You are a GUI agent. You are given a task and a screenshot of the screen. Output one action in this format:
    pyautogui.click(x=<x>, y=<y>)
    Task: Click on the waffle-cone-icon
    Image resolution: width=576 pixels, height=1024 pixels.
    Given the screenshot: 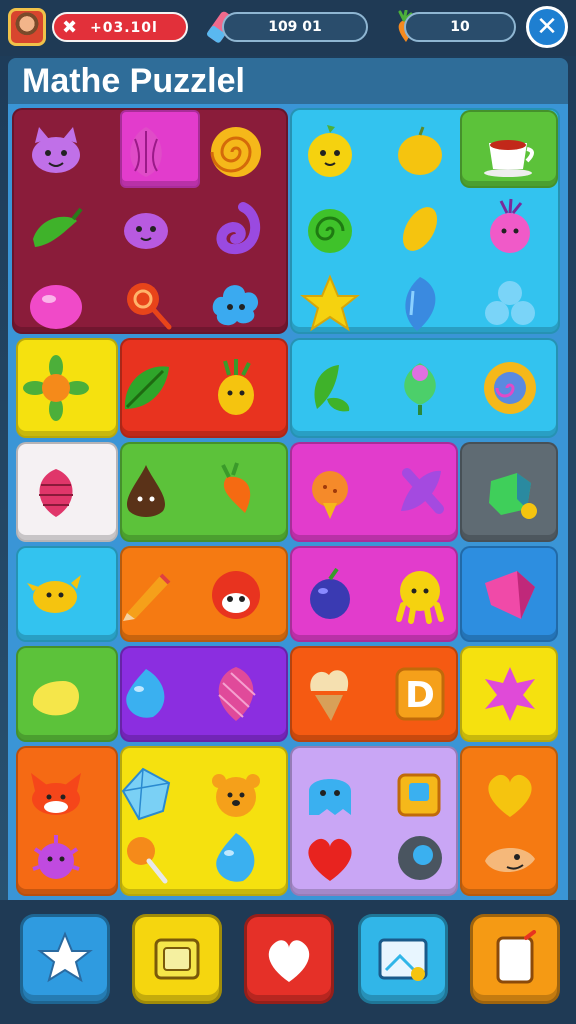 What is the action you would take?
    pyautogui.click(x=329, y=695)
    